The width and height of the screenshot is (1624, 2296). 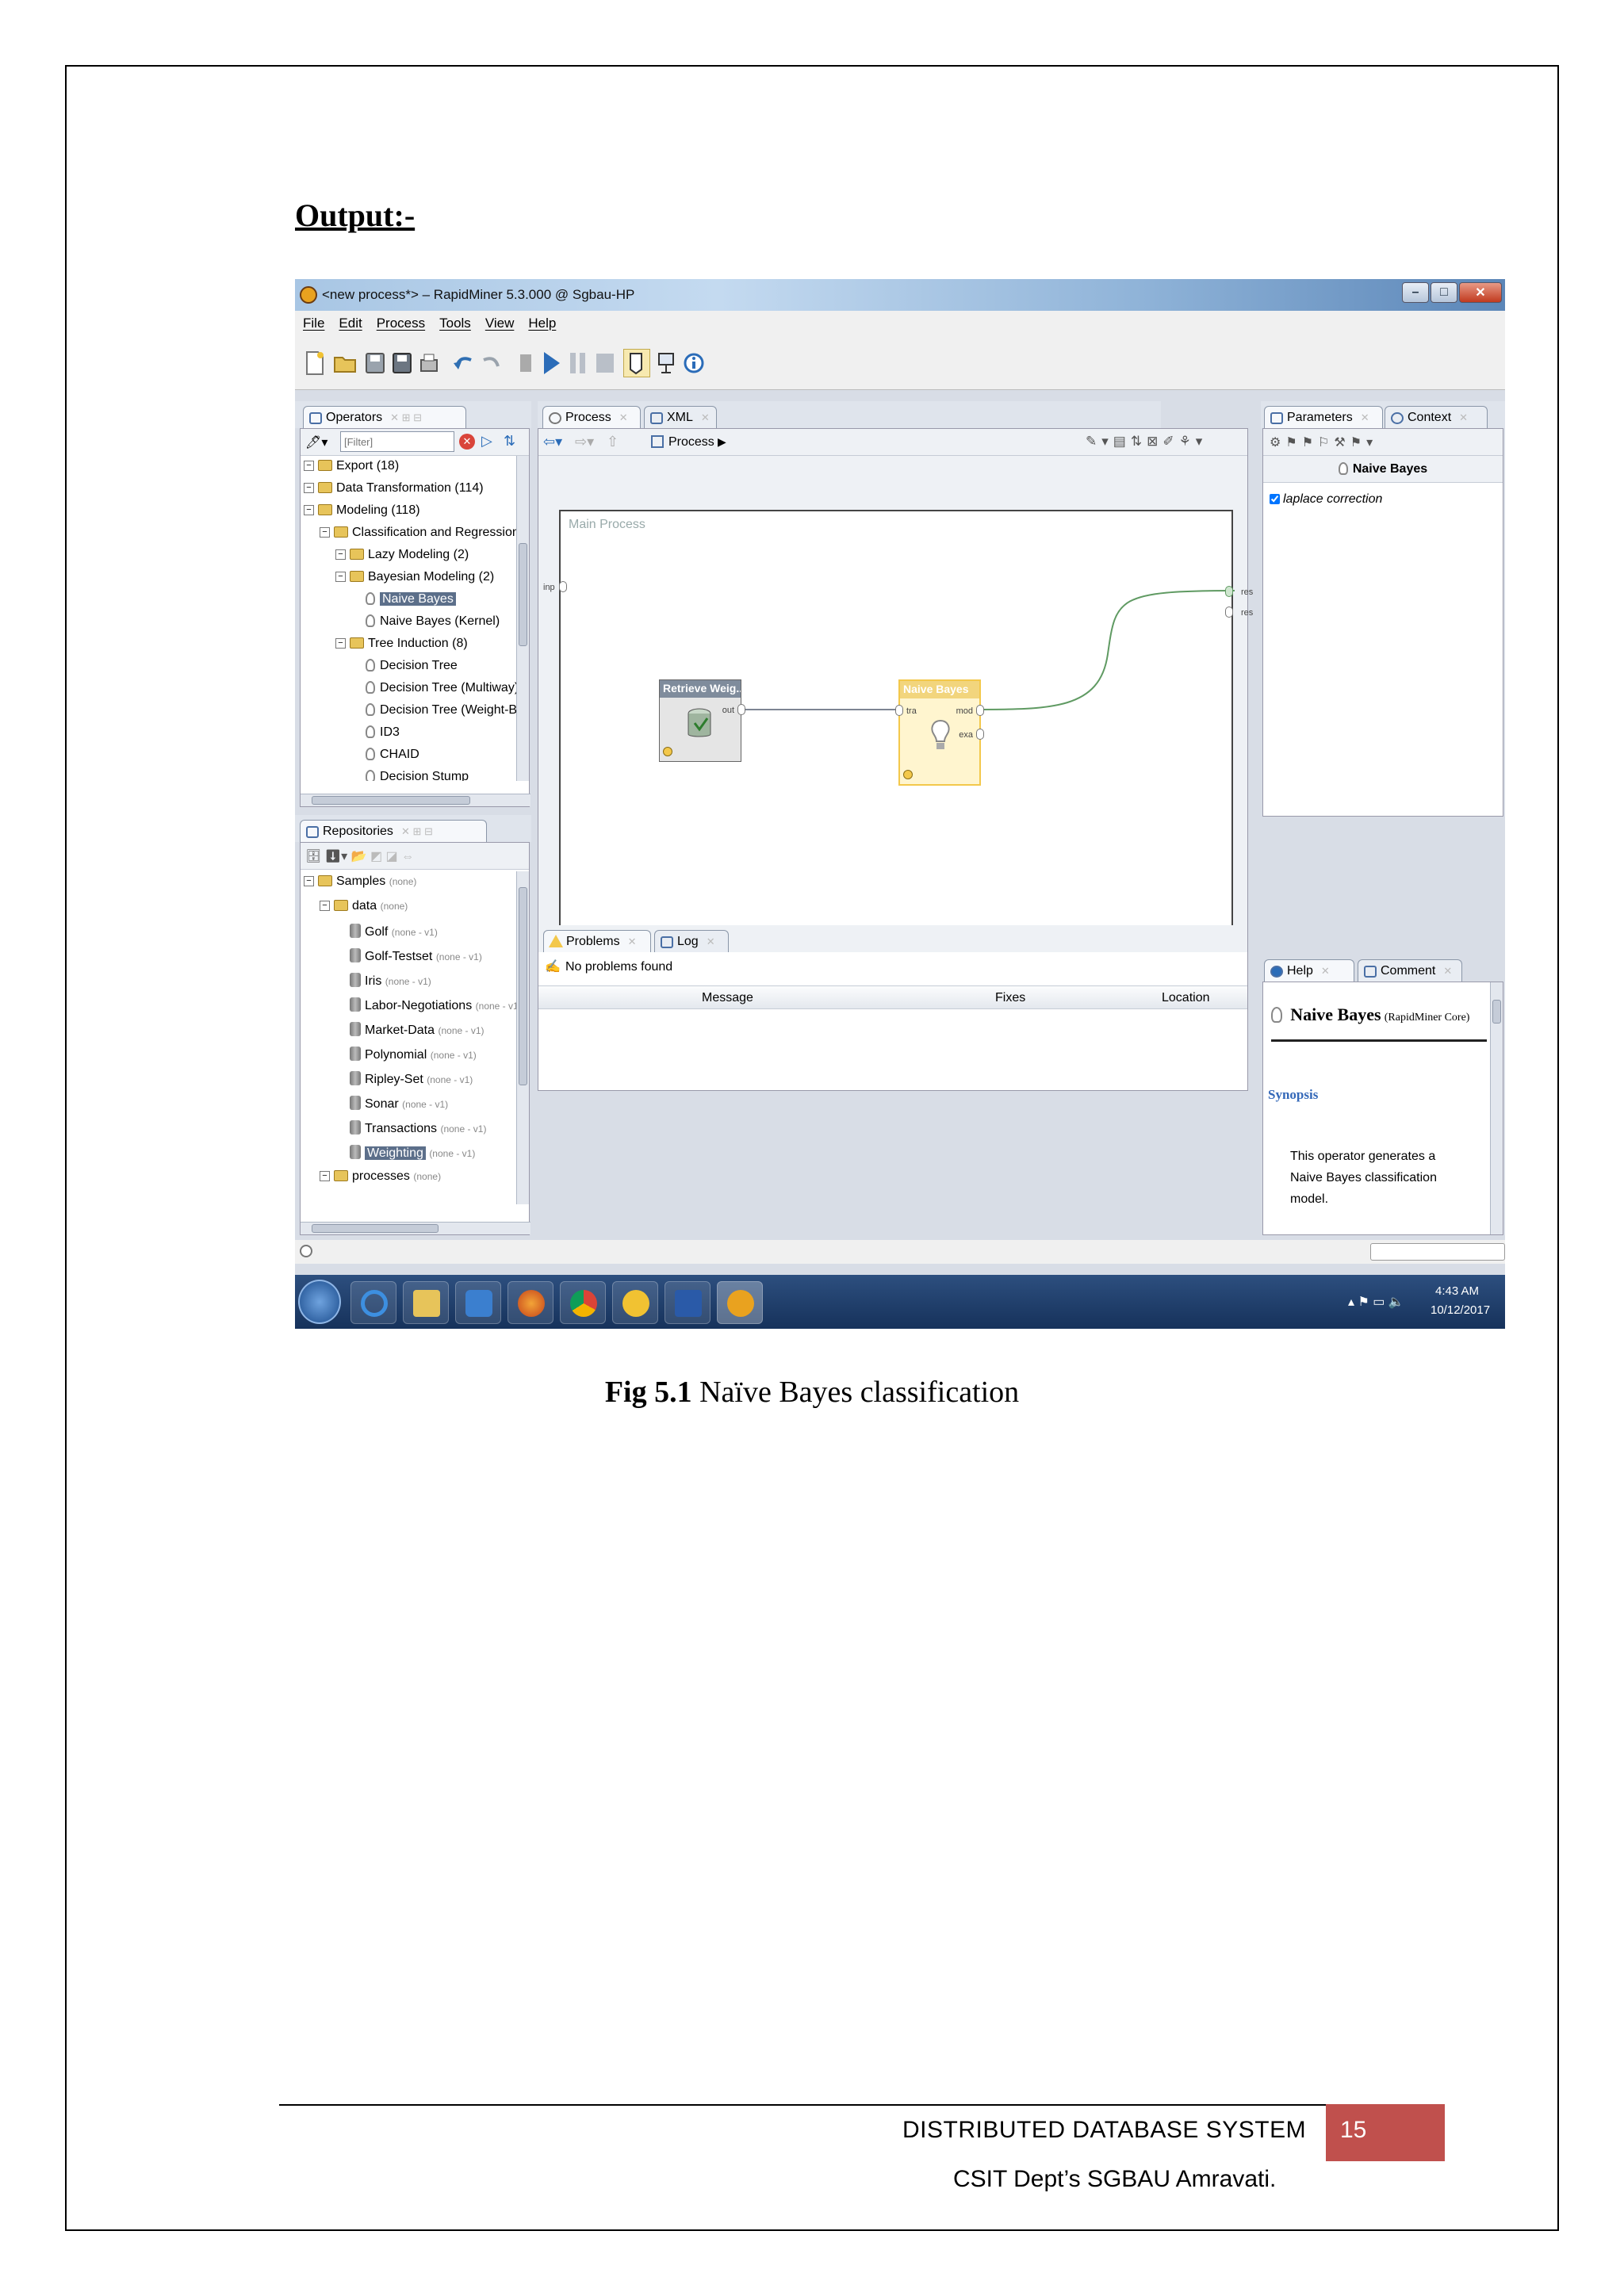 What do you see at coordinates (1323, 418) in the screenshot?
I see `tab-parameters: Parameters ✕` at bounding box center [1323, 418].